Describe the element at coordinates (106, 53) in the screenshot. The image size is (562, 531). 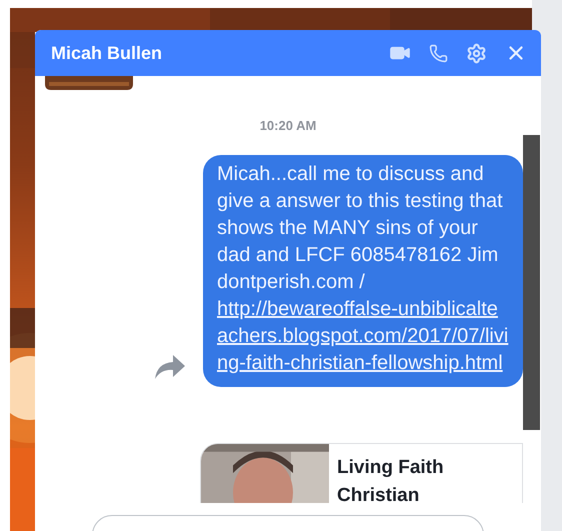
I see `window-title: Micah Bullen` at that location.